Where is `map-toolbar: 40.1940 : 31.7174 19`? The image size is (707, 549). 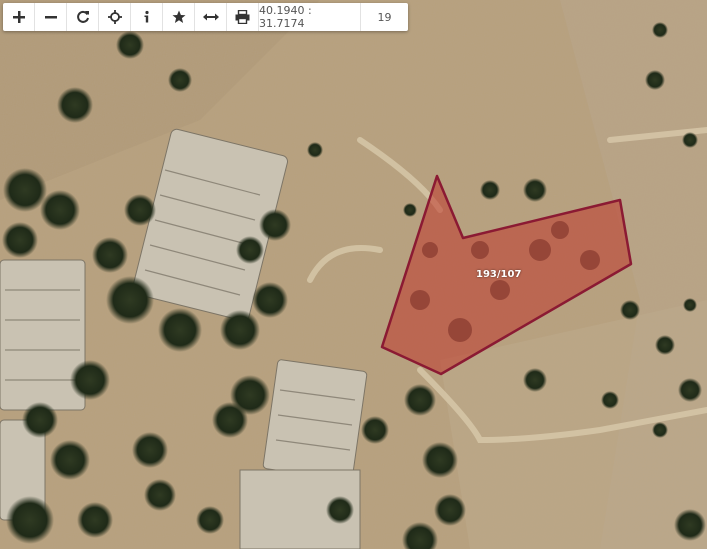 map-toolbar: 40.1940 : 31.7174 19 is located at coordinates (205, 17).